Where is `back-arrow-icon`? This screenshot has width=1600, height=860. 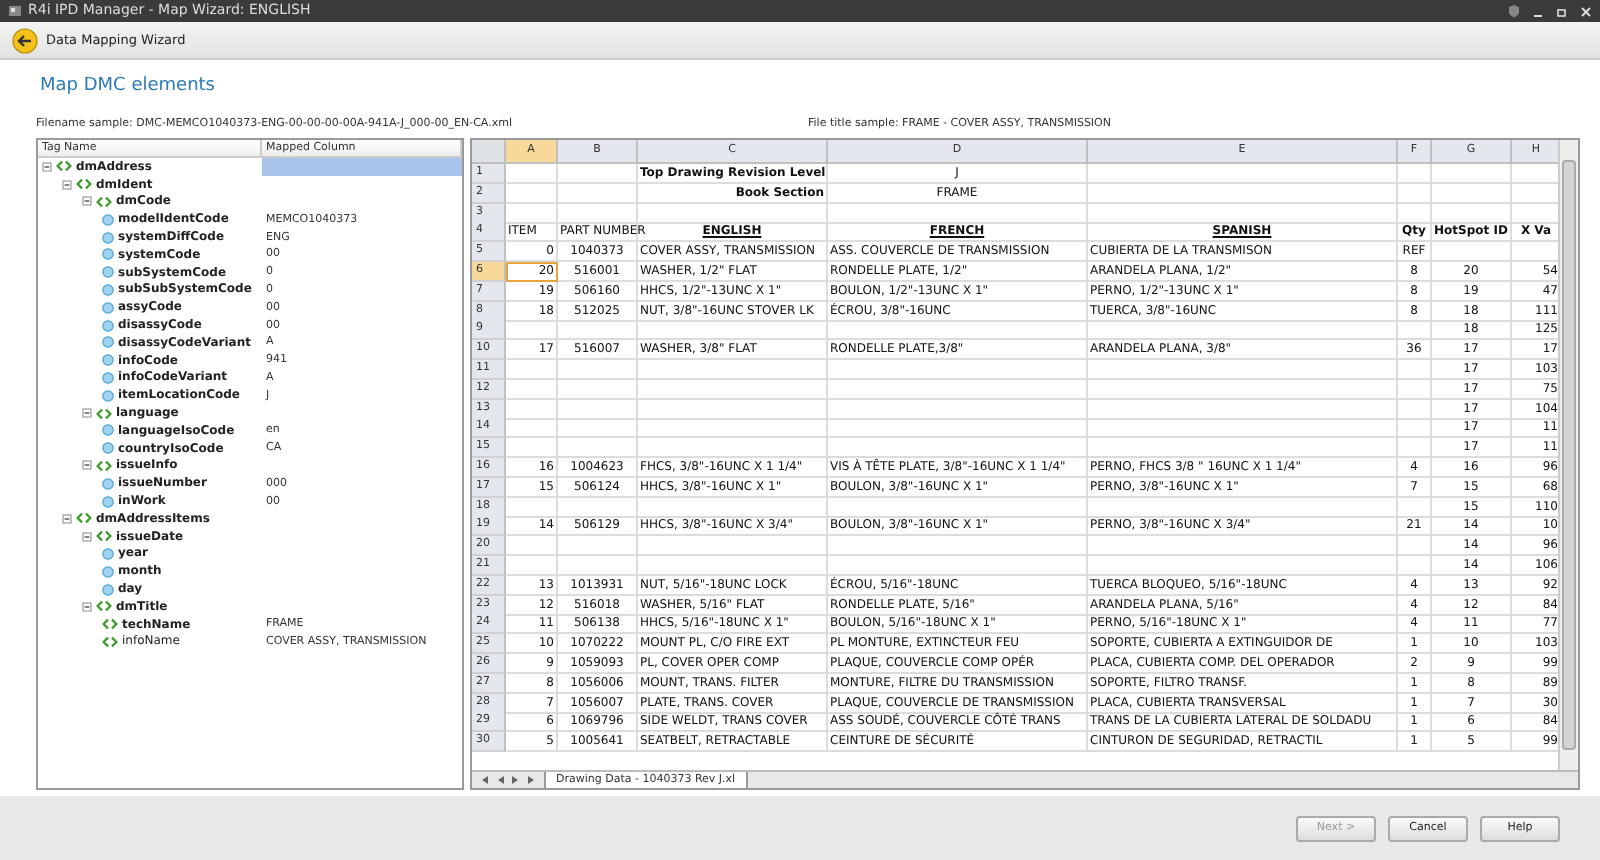
back-arrow-icon is located at coordinates (25, 40).